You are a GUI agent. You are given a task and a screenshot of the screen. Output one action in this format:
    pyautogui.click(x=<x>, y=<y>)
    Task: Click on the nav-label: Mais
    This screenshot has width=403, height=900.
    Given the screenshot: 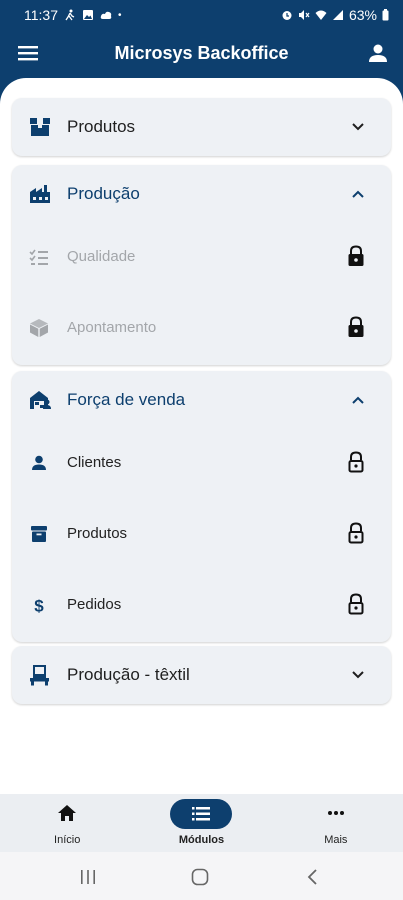 What is the action you would take?
    pyautogui.click(x=336, y=840)
    